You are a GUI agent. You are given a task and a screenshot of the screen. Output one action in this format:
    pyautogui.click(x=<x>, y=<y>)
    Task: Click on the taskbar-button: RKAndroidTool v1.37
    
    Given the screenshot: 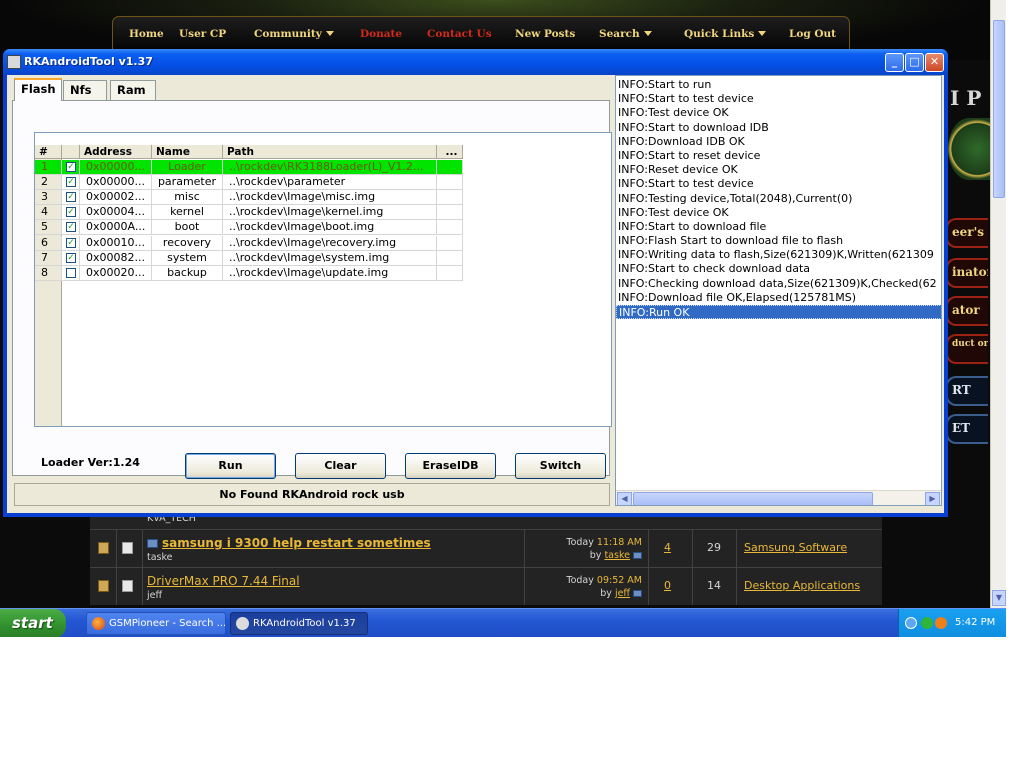 What is the action you would take?
    pyautogui.click(x=299, y=623)
    